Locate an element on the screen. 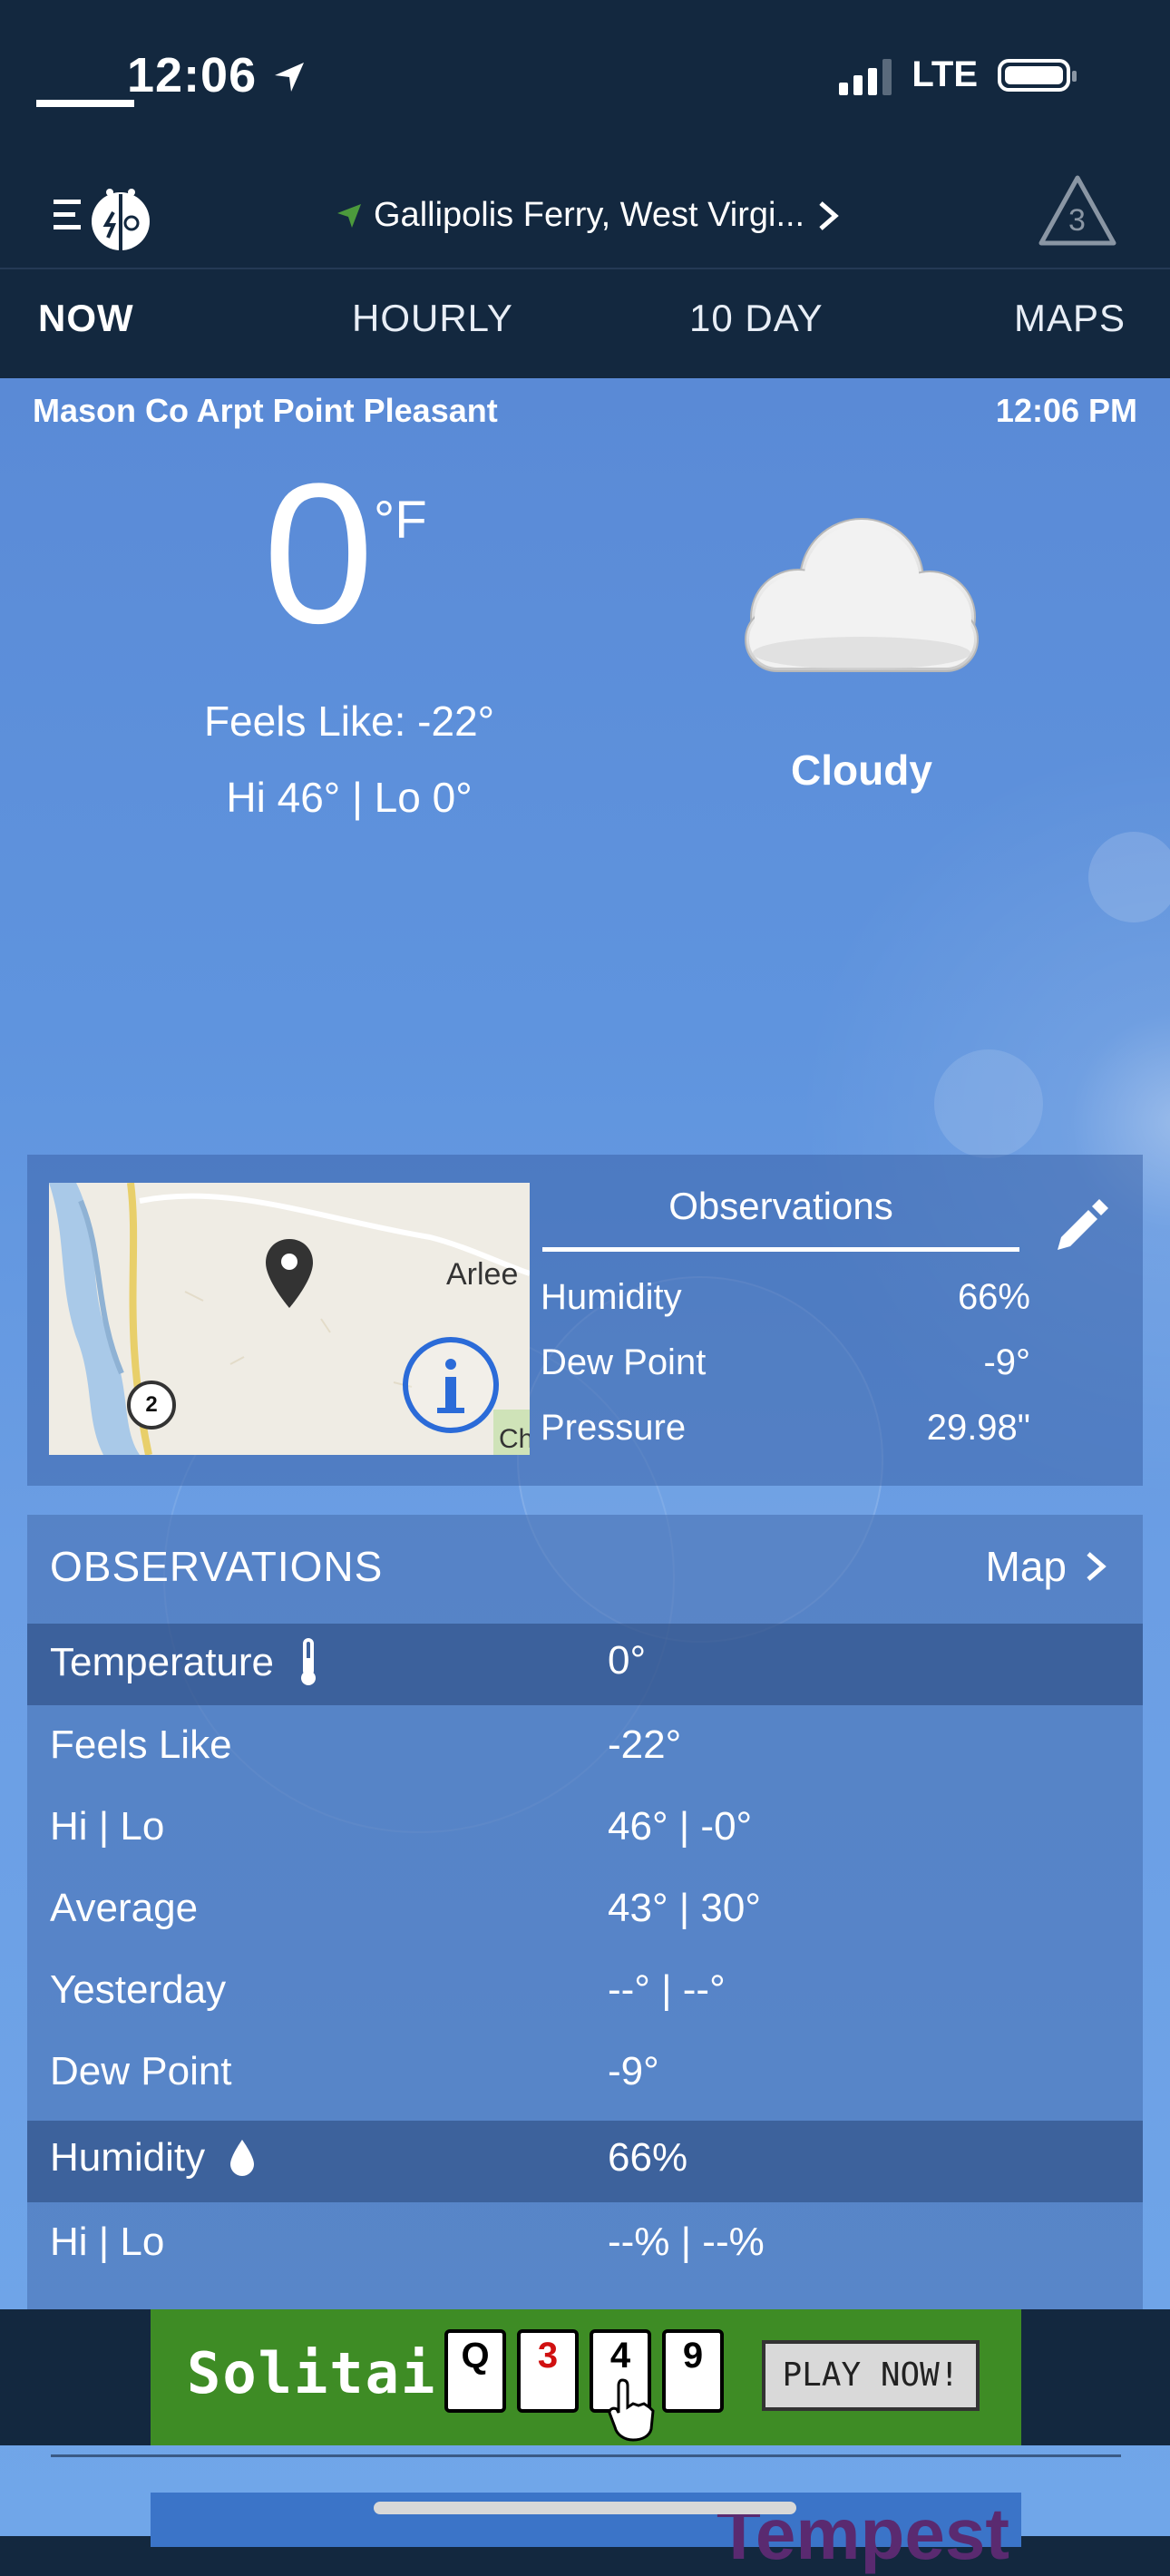 The height and width of the screenshot is (2576, 1170). row-label: Yesterday is located at coordinates (138, 1989).